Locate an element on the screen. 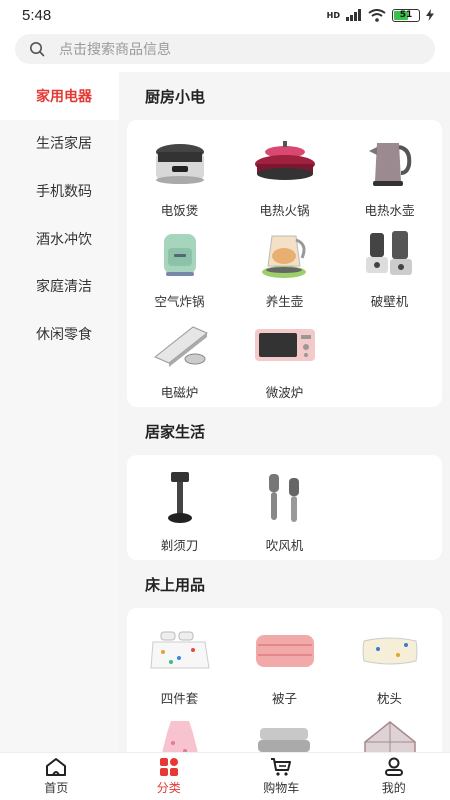  tab-label: 我的 is located at coordinates (393, 788).